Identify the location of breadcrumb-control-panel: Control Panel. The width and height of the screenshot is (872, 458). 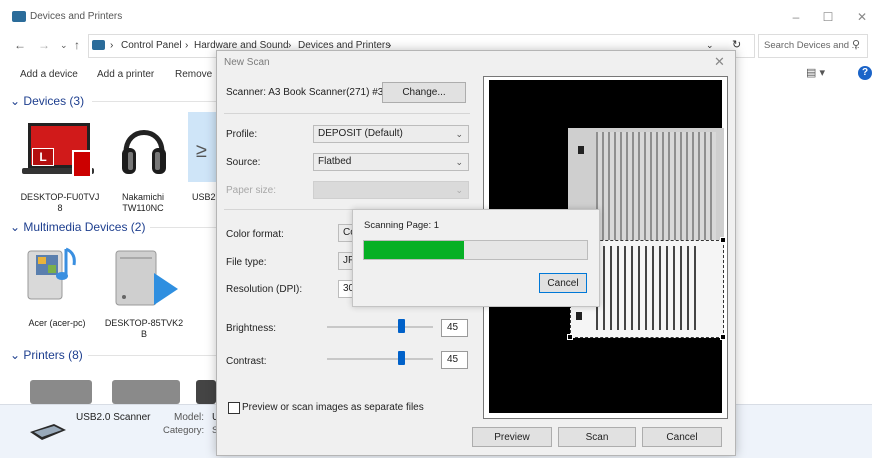
(151, 45).